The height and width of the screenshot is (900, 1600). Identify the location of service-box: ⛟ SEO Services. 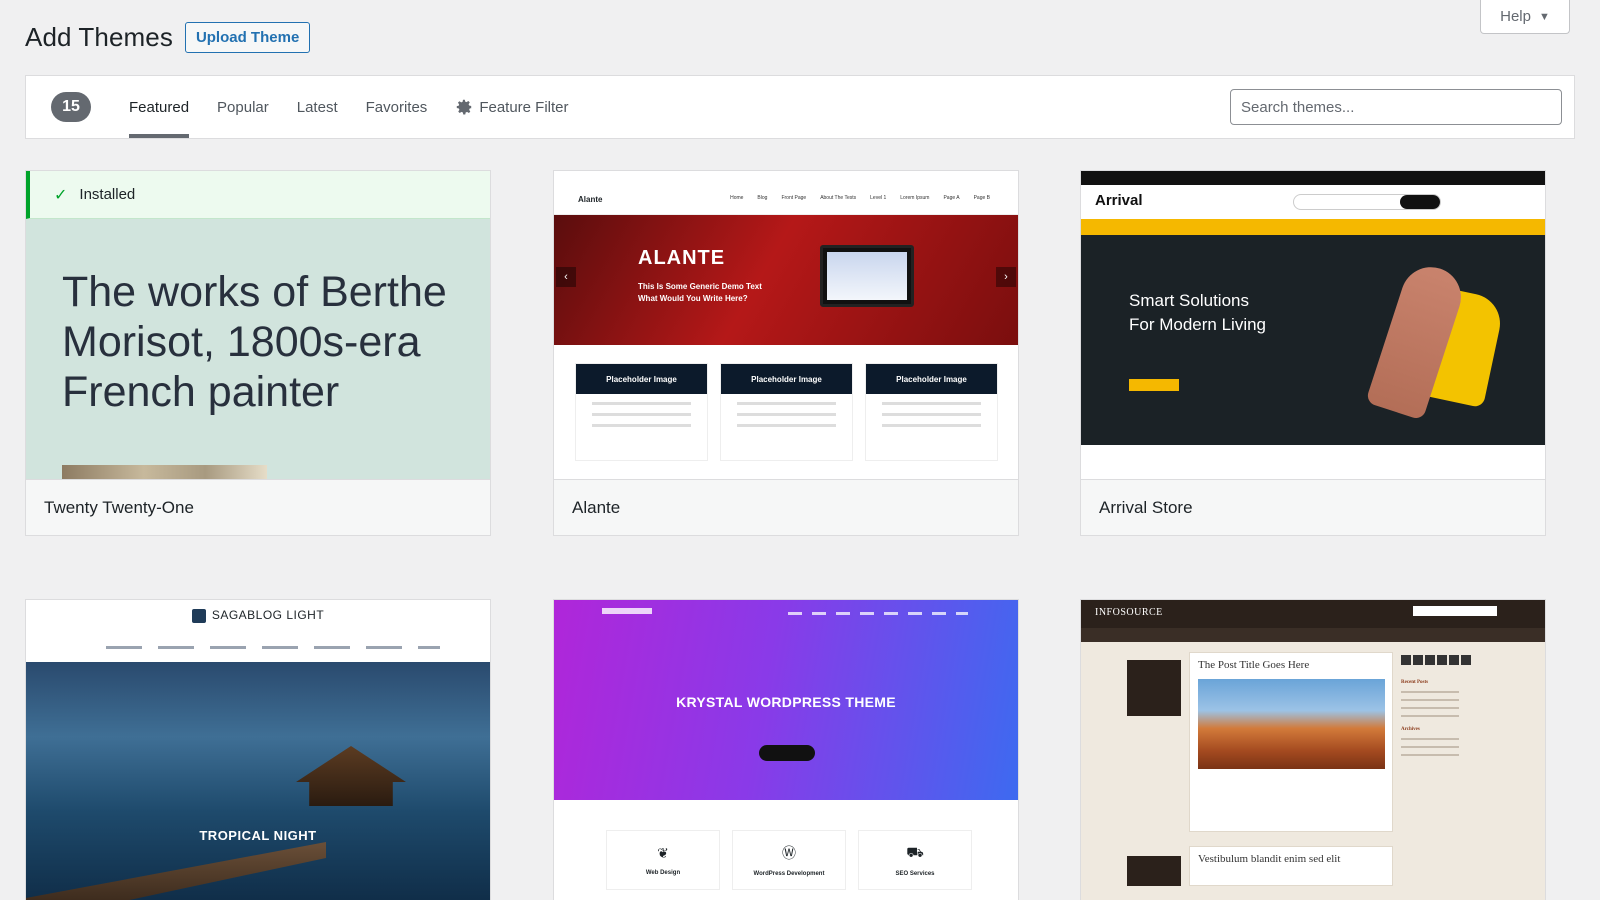
(915, 860).